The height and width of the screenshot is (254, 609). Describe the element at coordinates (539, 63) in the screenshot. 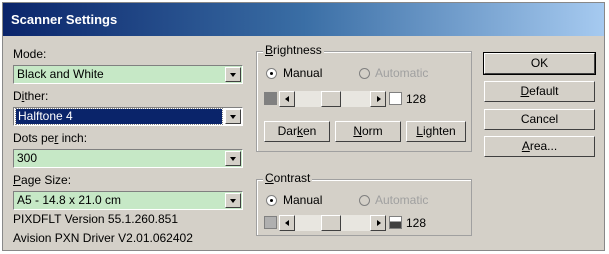

I see `ok-button: OK` at that location.